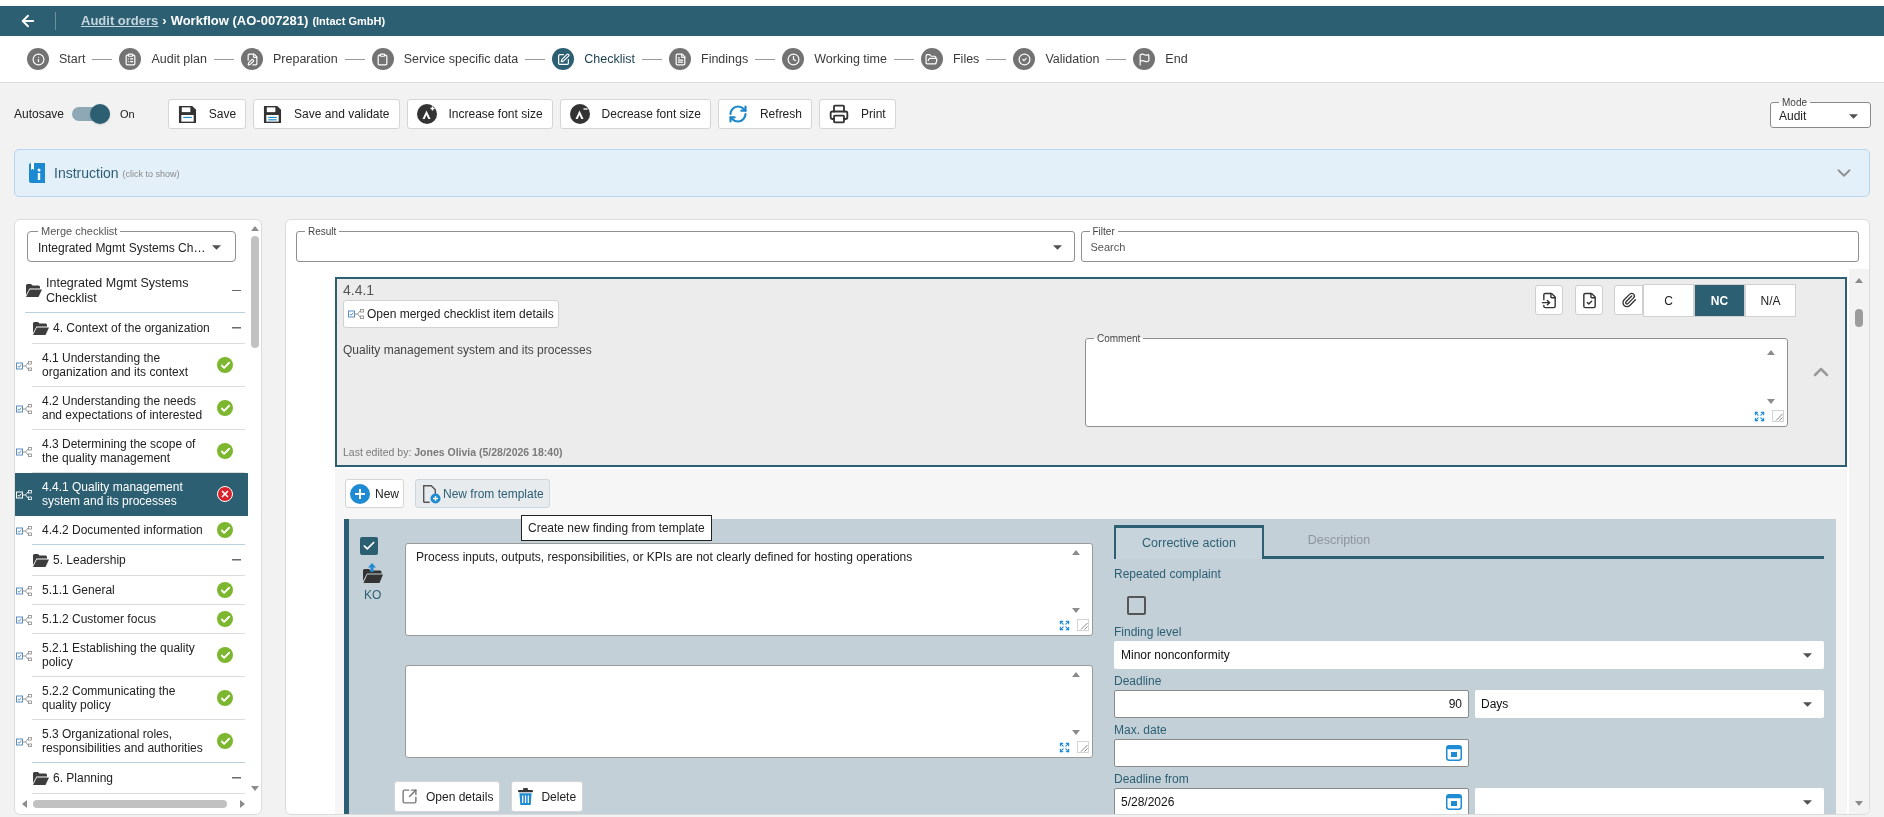  I want to click on workflow-step: Audit plan, so click(163, 59).